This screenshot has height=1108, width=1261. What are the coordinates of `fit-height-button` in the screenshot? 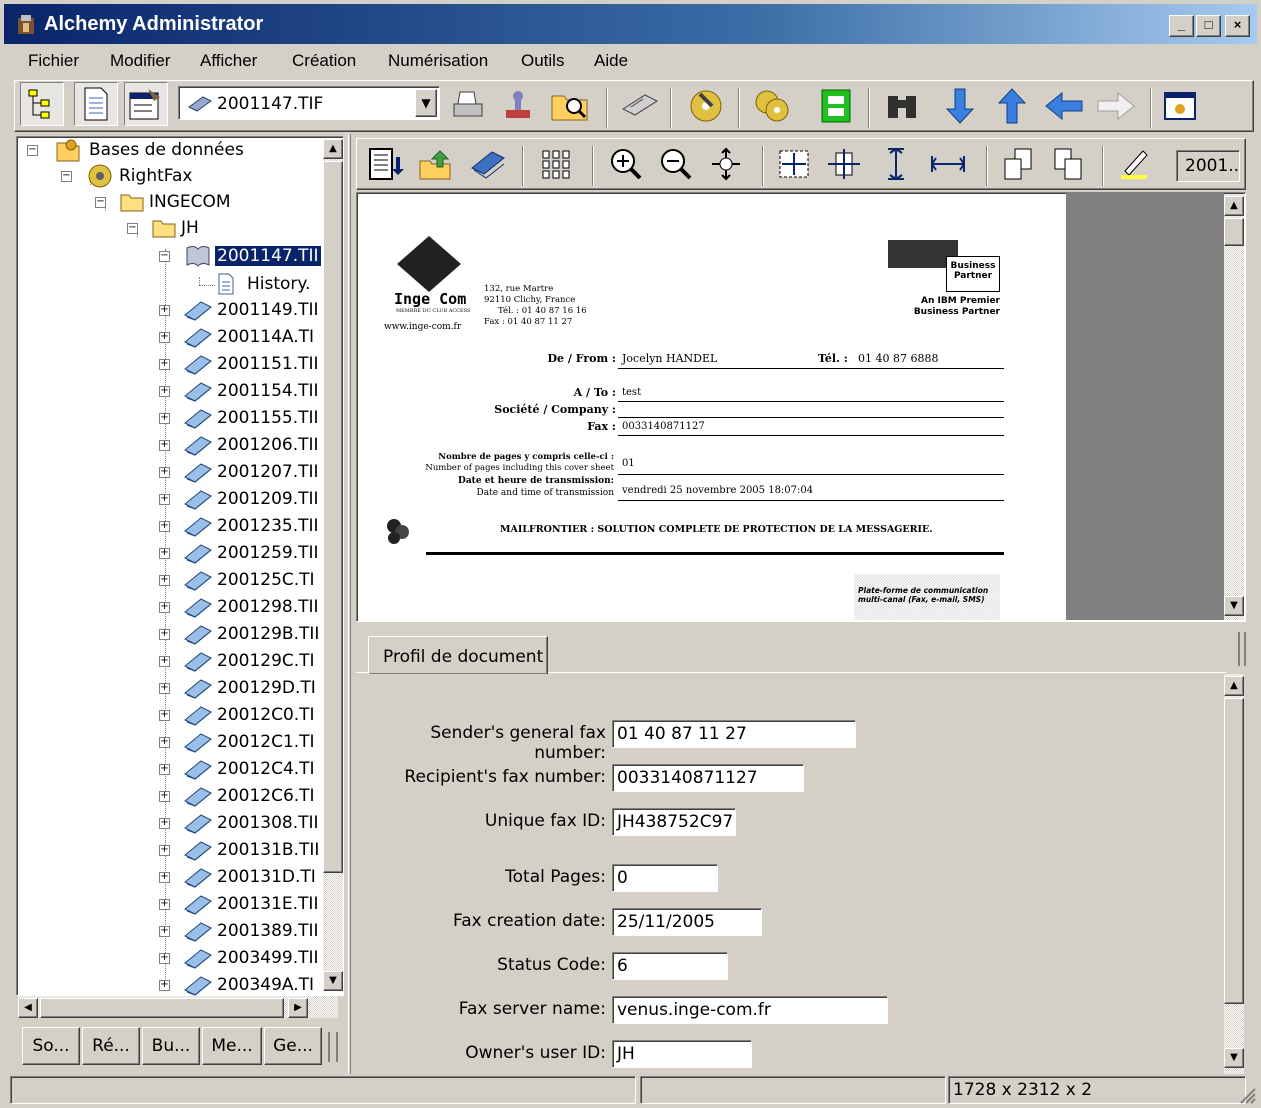 It's located at (896, 164).